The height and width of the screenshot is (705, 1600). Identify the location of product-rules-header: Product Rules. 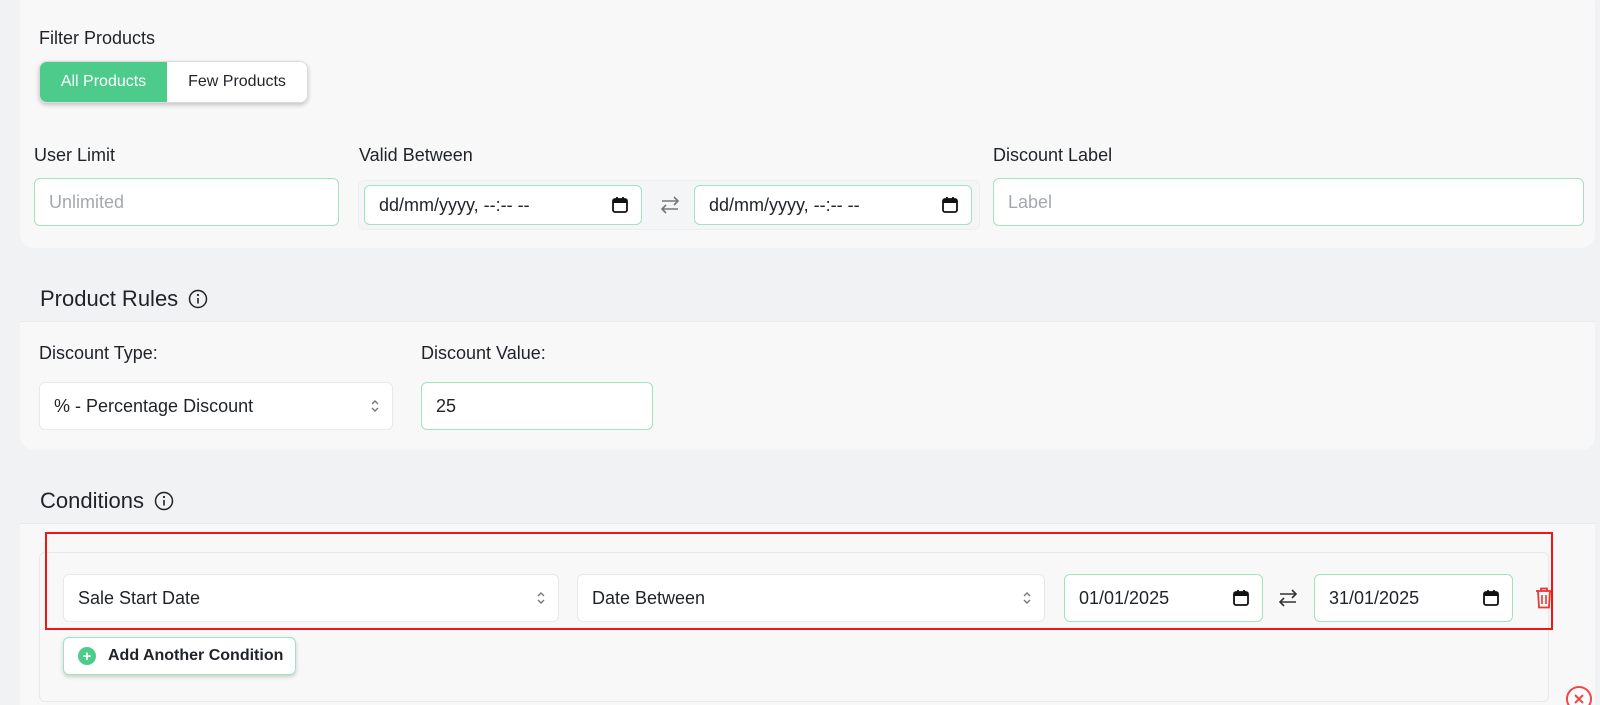
(807, 297).